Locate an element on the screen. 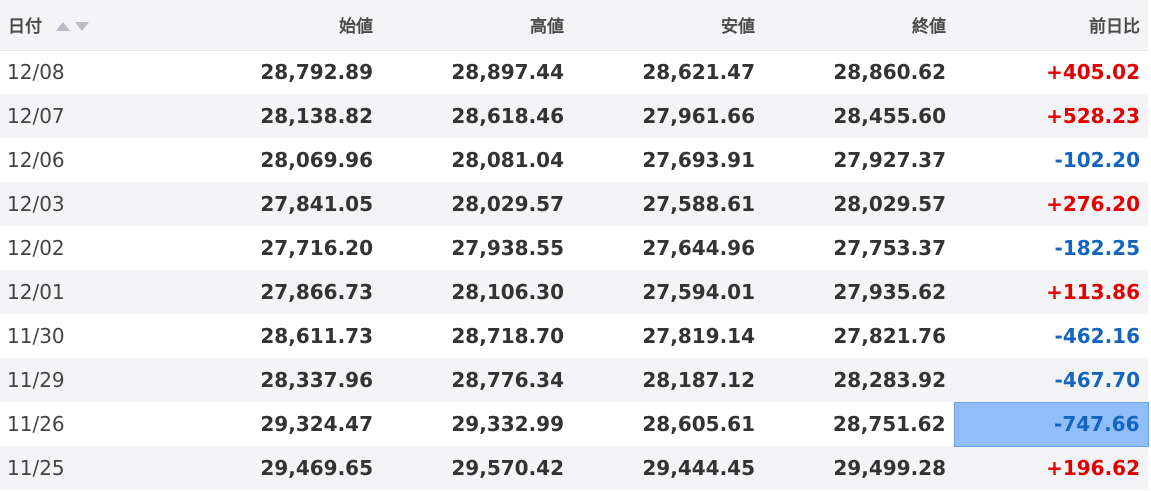  cell-high: 28,029.57 is located at coordinates (507, 204).